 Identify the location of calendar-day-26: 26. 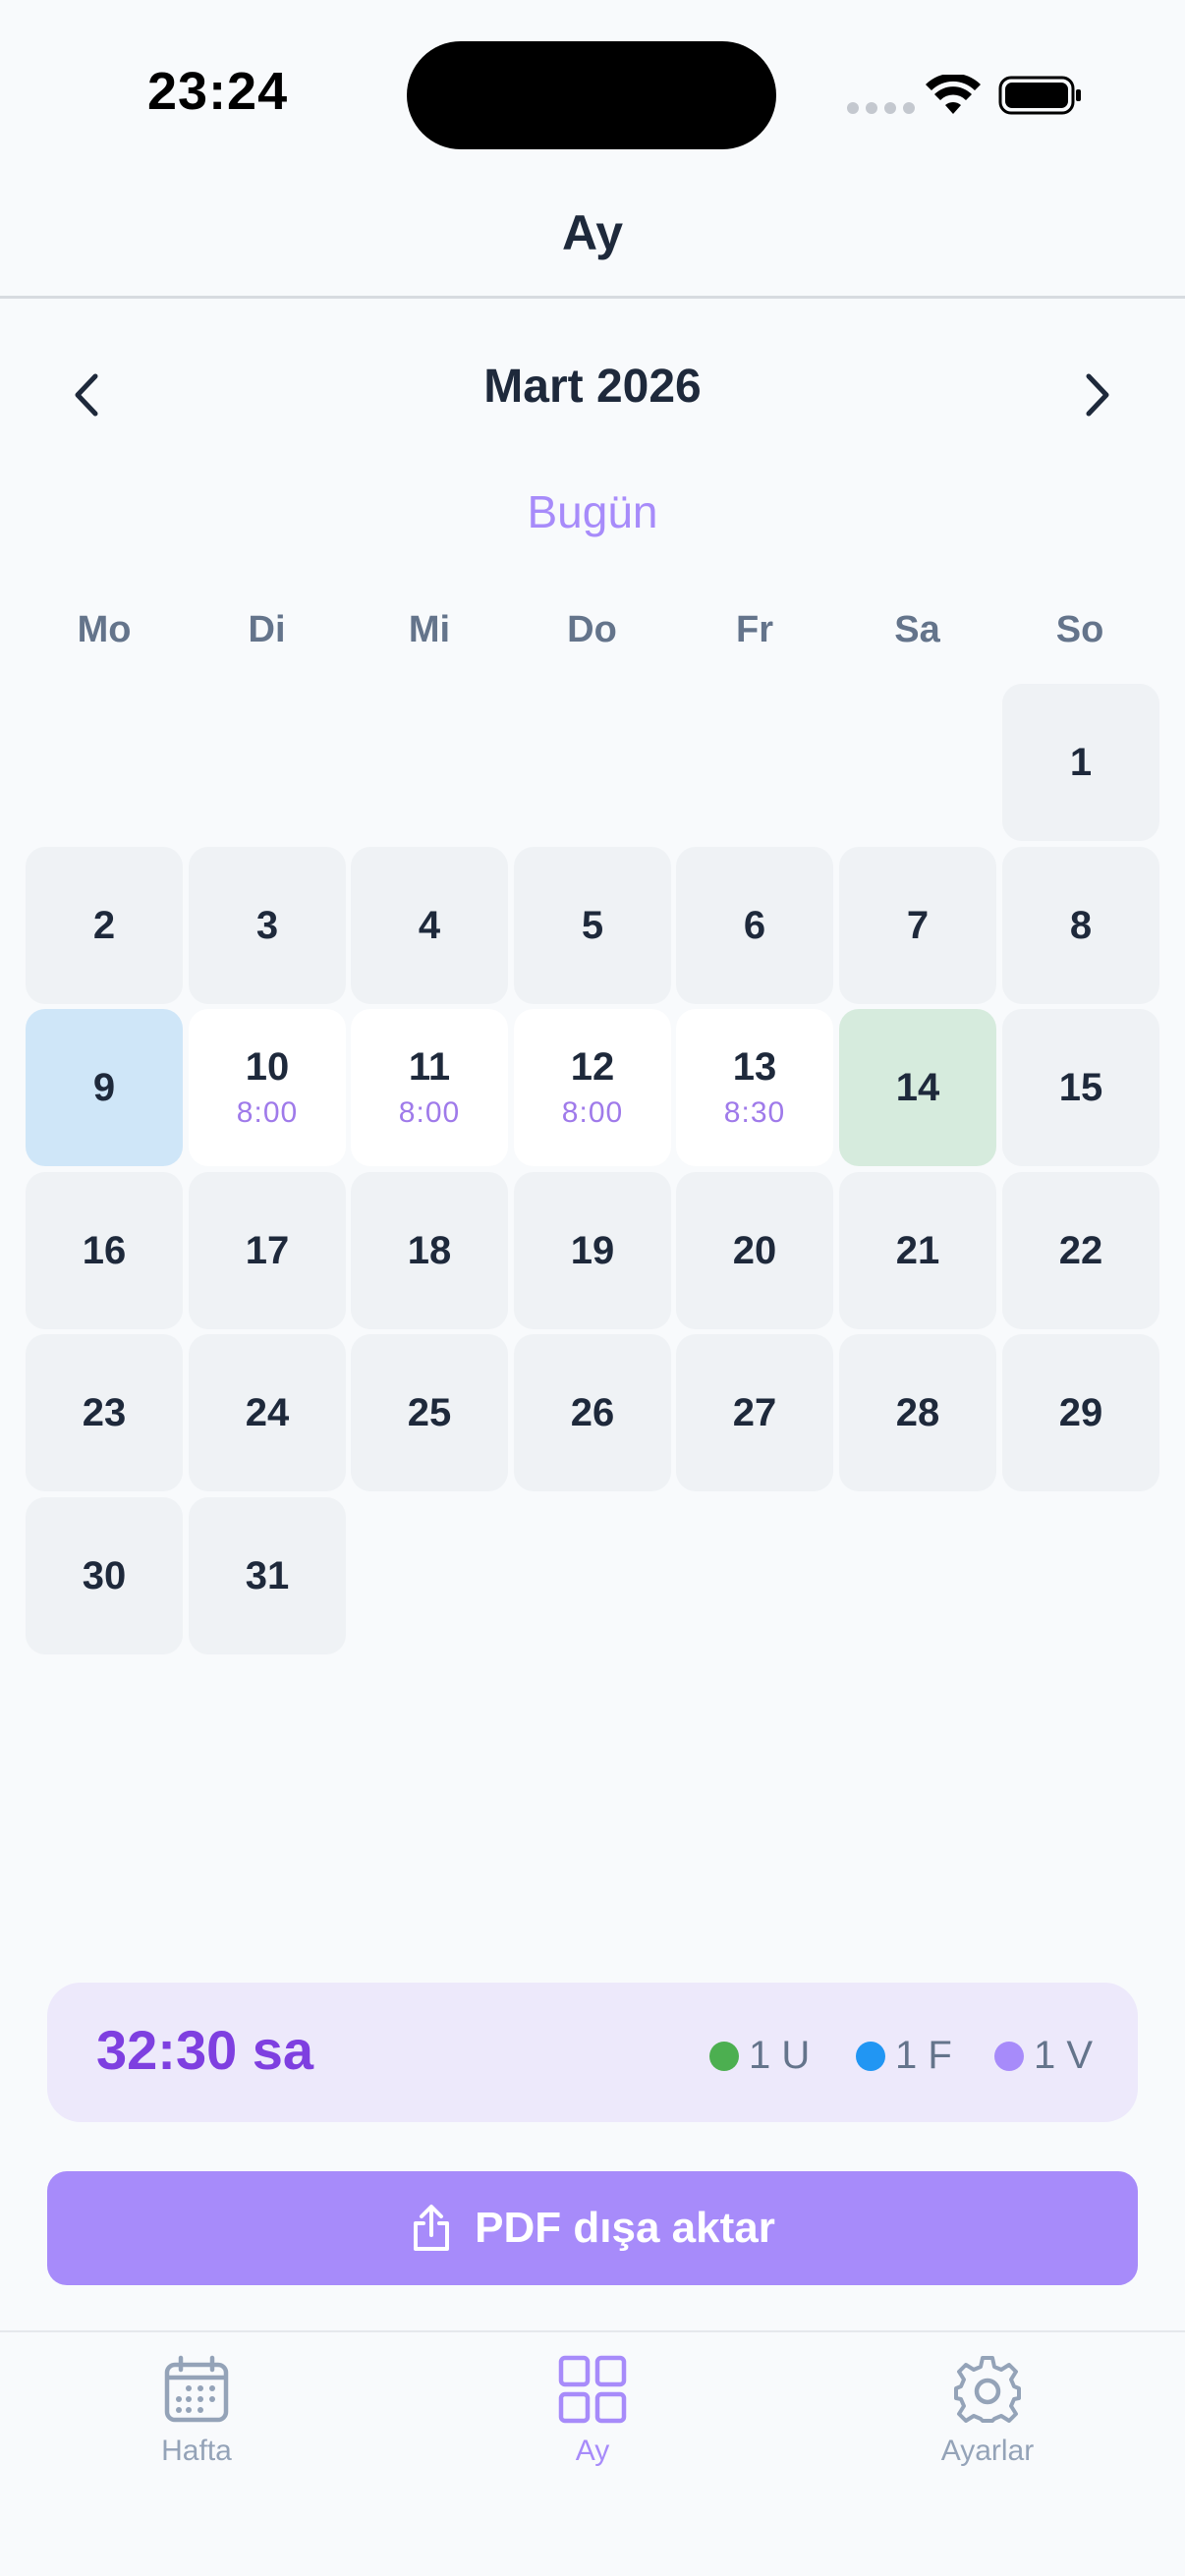
(592, 1412).